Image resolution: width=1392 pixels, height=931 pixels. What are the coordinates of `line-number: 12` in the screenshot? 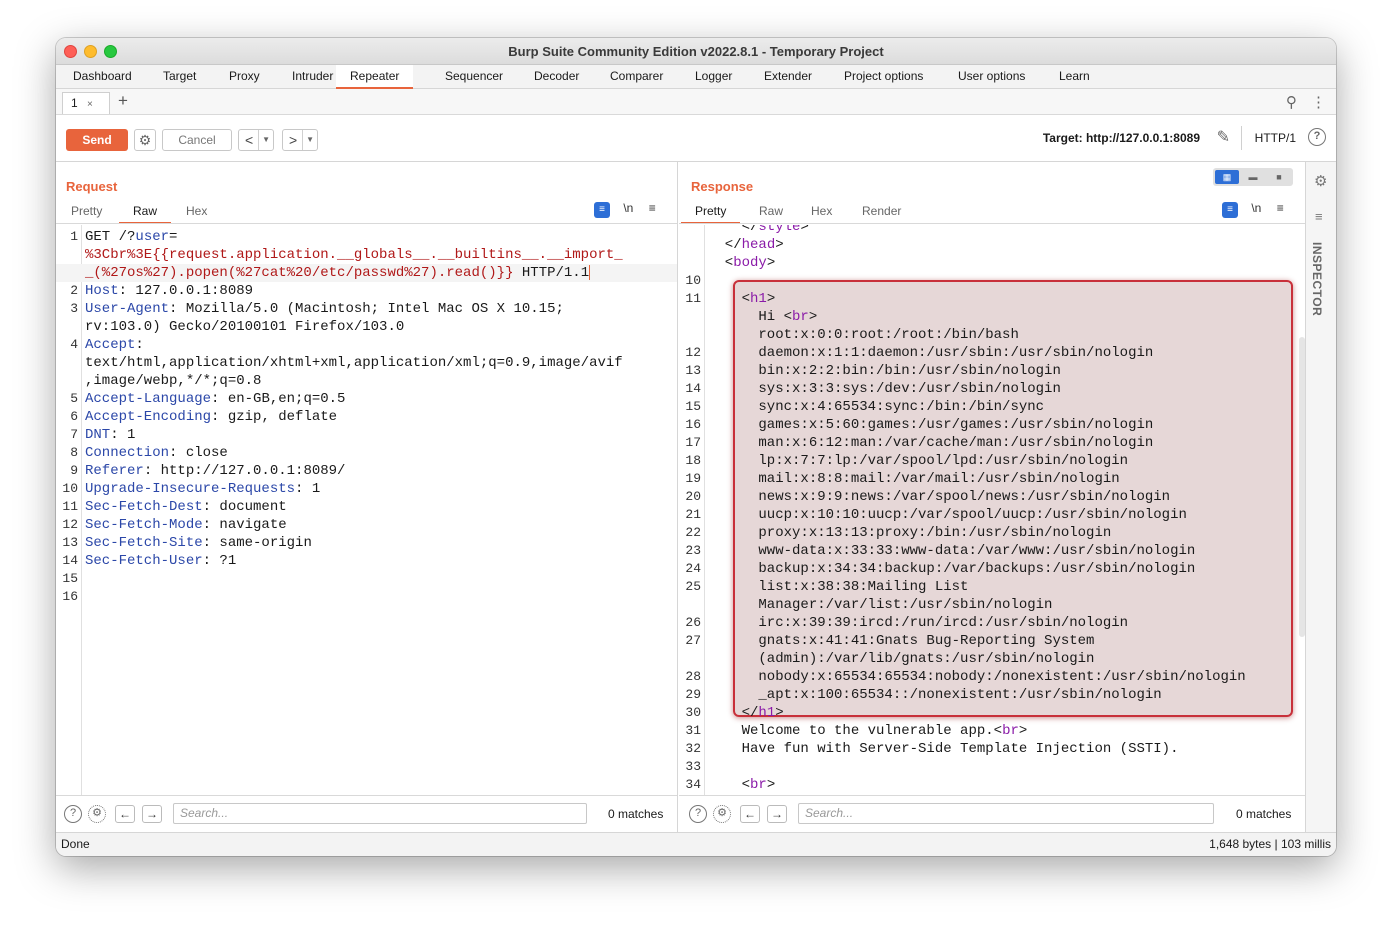 It's located at (70, 524).